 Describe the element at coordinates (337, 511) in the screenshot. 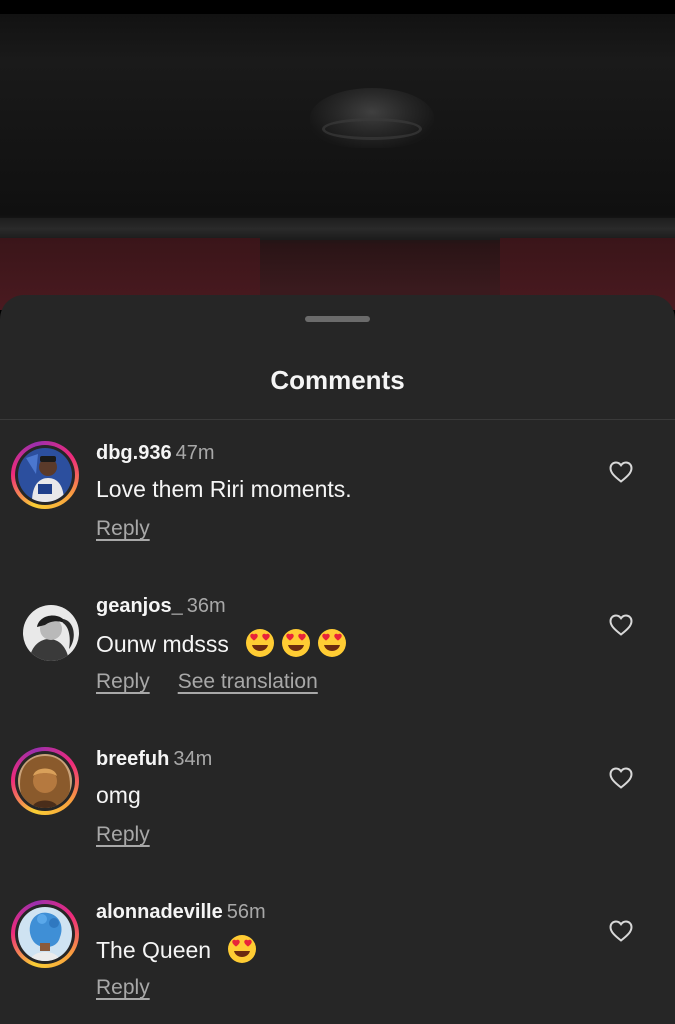

I see `comment-item: dbg.936 47m Love them Riri moments. Reply` at that location.